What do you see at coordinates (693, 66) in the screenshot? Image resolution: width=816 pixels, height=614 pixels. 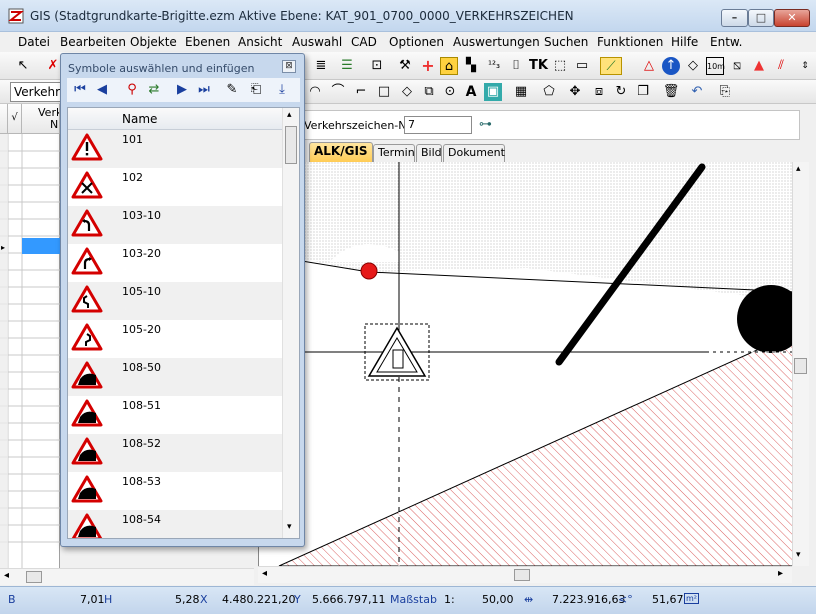 I see `priority-road-icon: ◇` at bounding box center [693, 66].